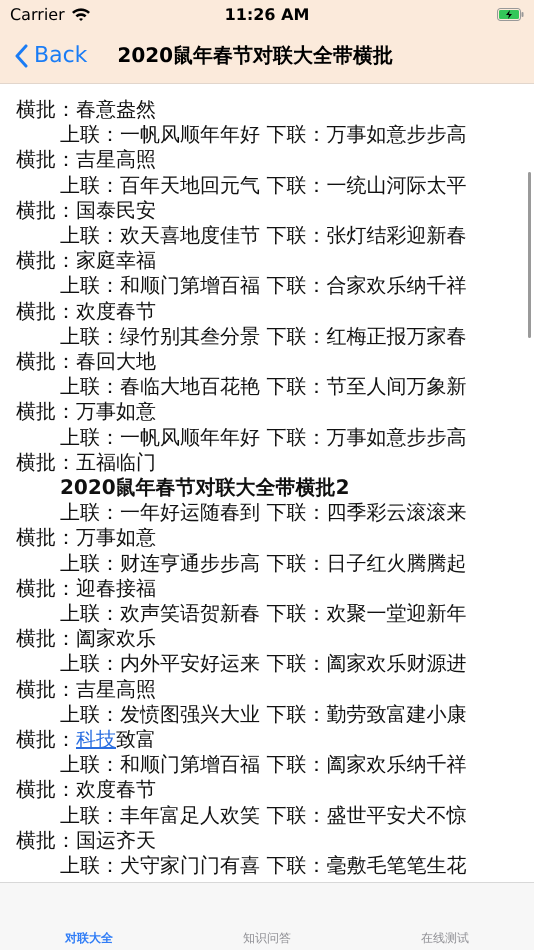 The width and height of the screenshot is (534, 950). What do you see at coordinates (263, 765) in the screenshot?
I see `couplet-text: 上联：和顺门第增百福 下联：阖家欢乐纳千祥` at bounding box center [263, 765].